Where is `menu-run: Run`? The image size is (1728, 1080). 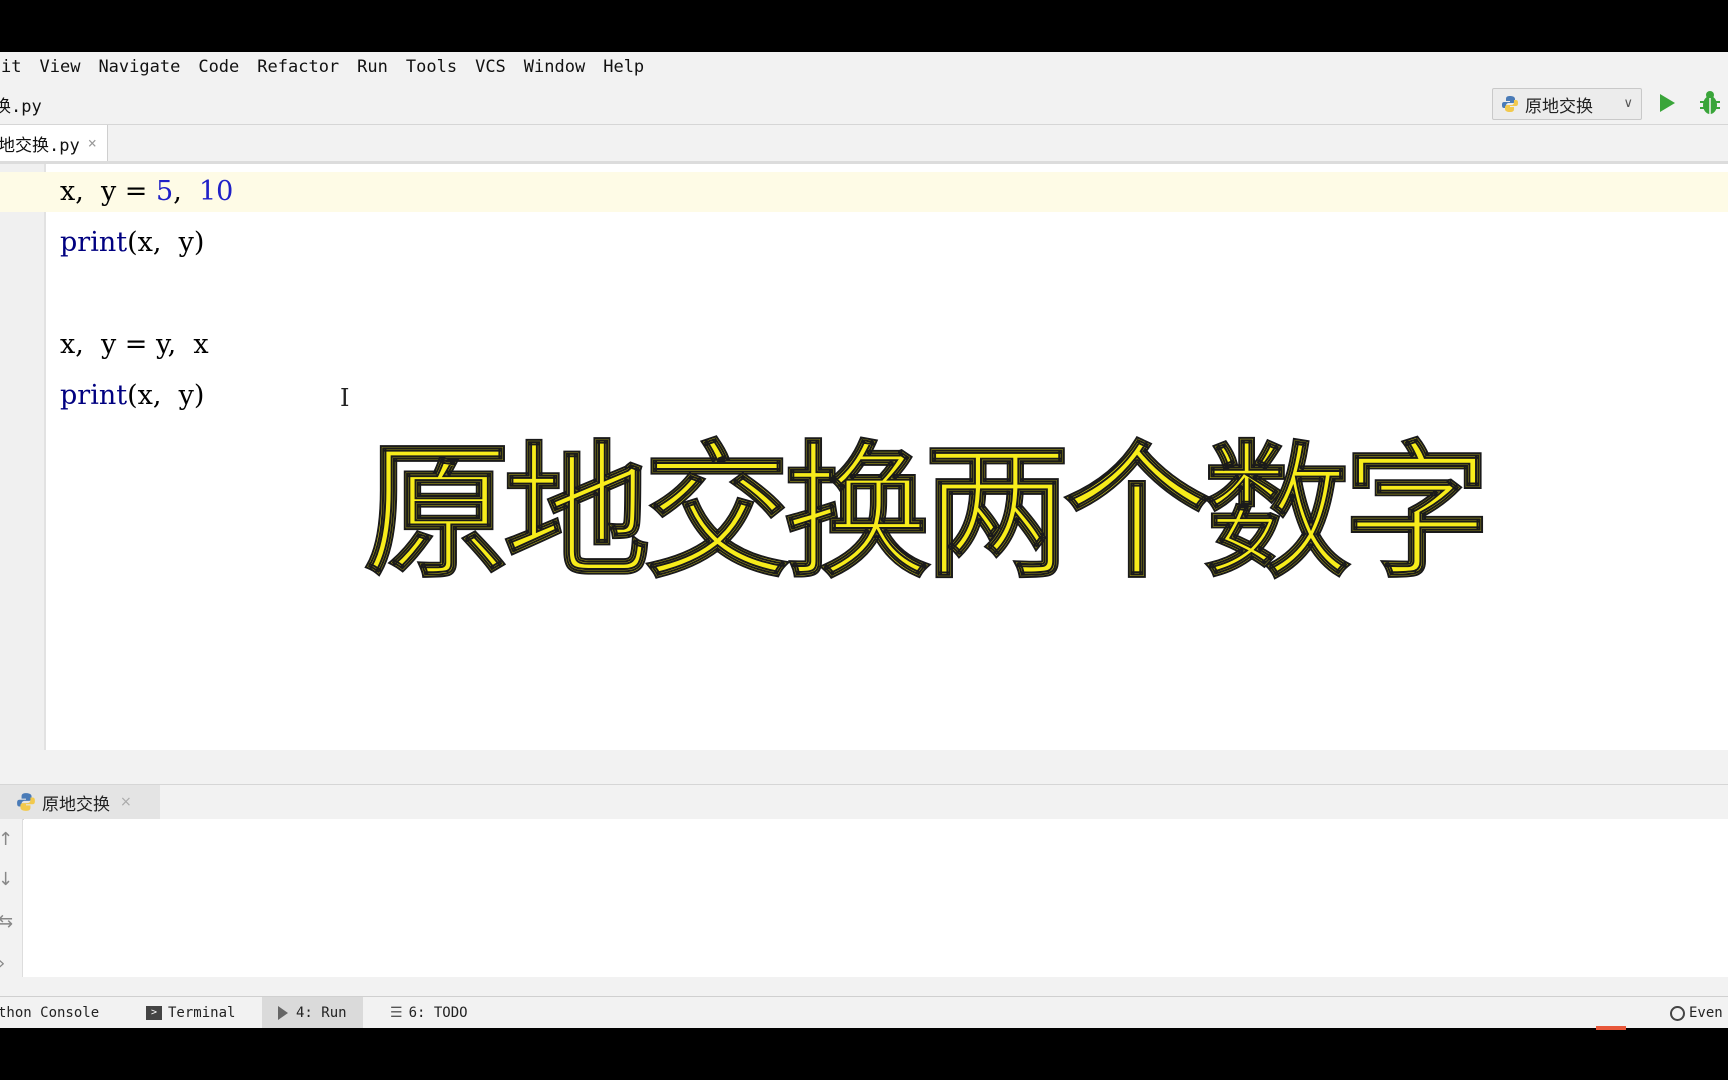
menu-run: Run is located at coordinates (372, 67).